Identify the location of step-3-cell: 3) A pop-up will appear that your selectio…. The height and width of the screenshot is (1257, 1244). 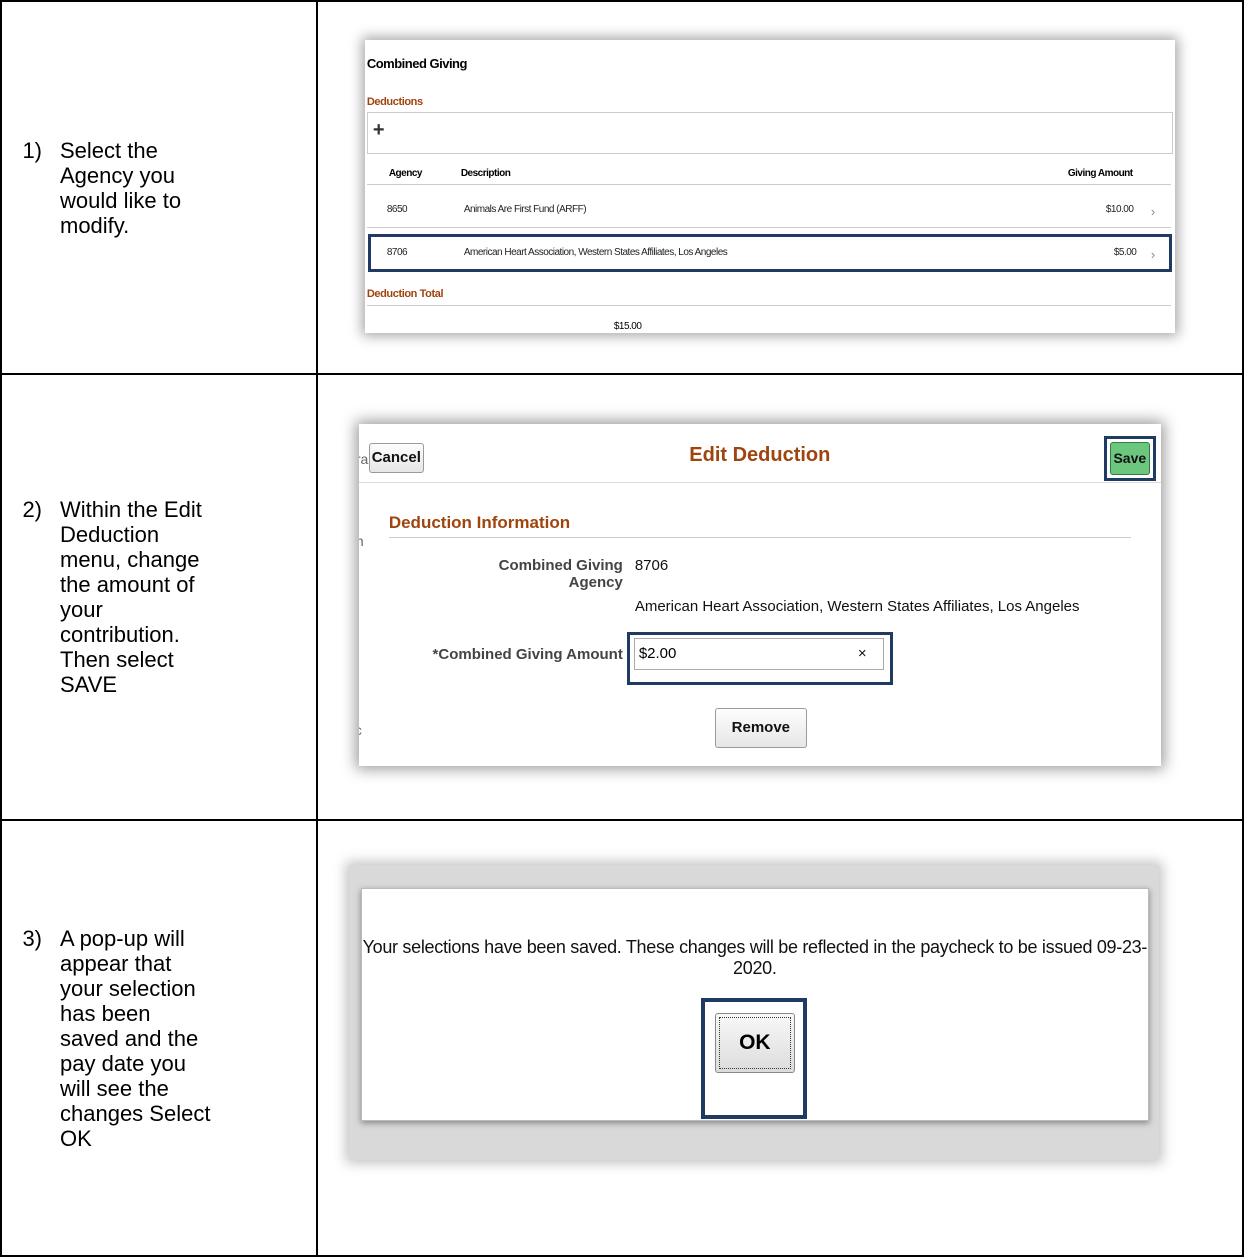
(159, 1038).